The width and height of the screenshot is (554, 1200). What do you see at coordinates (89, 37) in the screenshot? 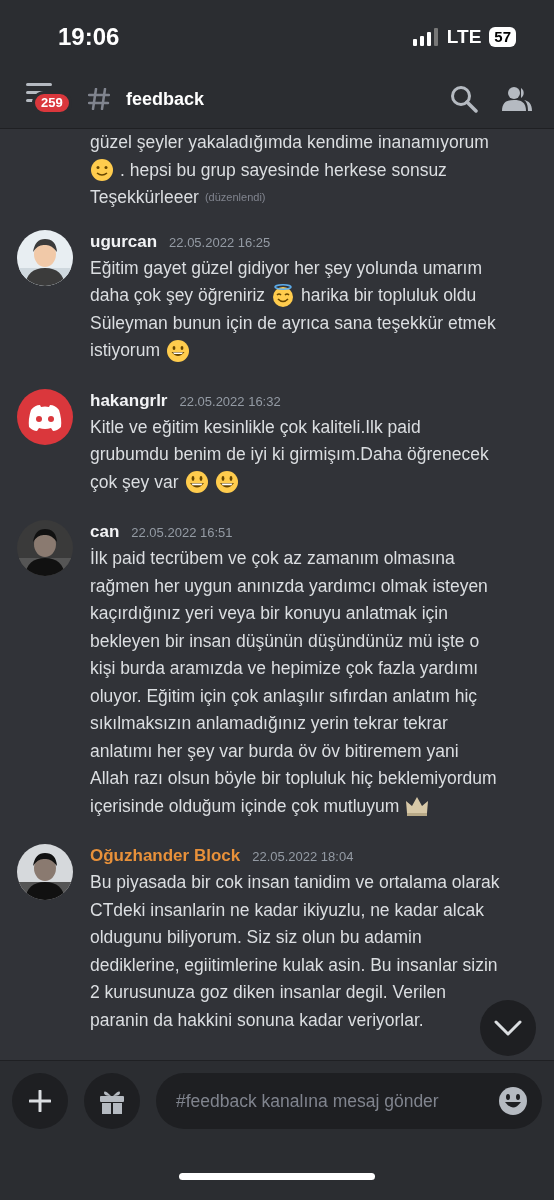
I see `time-text: 19:06` at bounding box center [89, 37].